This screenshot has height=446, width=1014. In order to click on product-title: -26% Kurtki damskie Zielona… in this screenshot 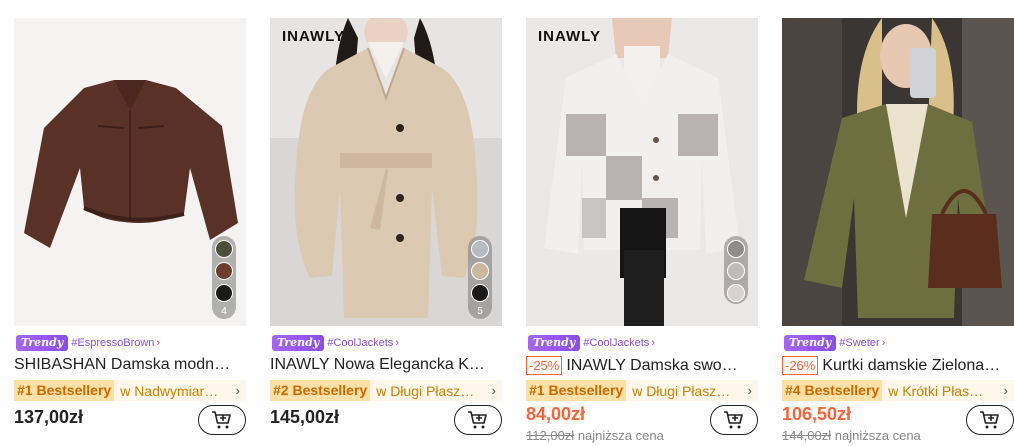, I will do `click(898, 365)`.